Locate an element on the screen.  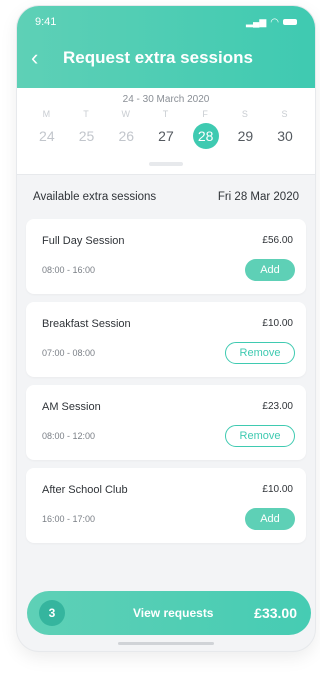
session-time: 08:00 - 16:00 is located at coordinates (69, 270).